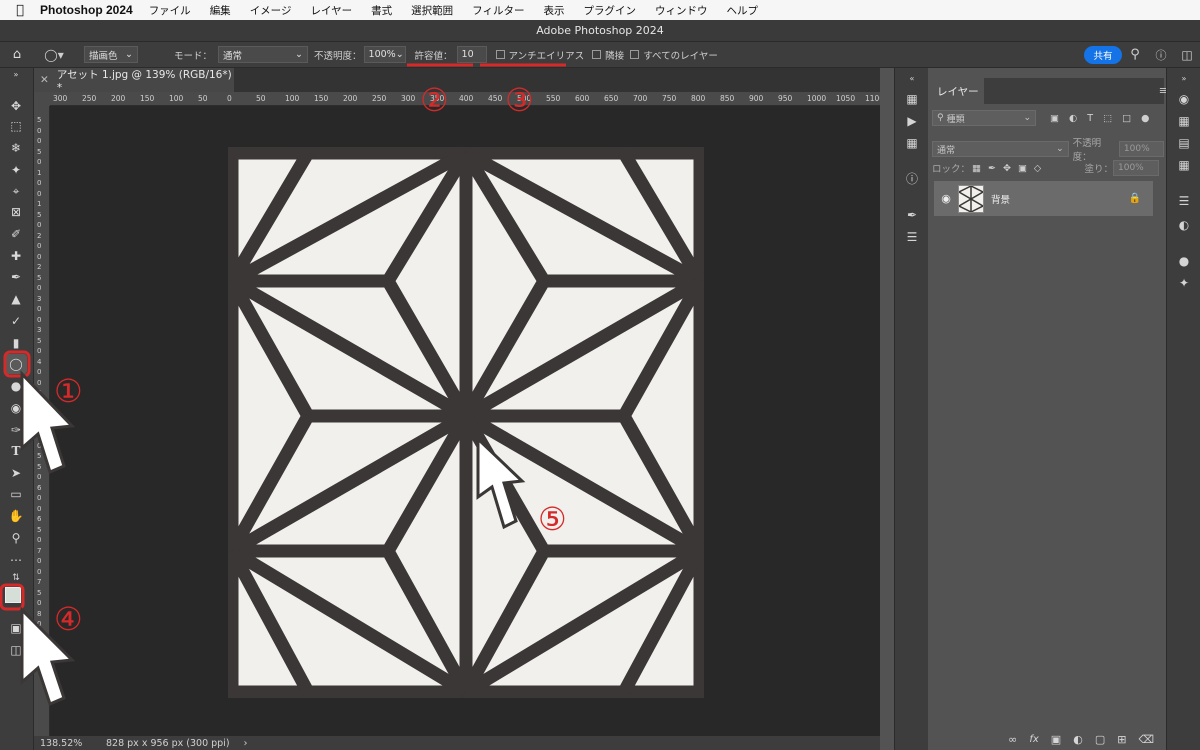 The height and width of the screenshot is (750, 1200). What do you see at coordinates (16, 578) in the screenshot?
I see `swap-colors-icon: ⇅` at bounding box center [16, 578].